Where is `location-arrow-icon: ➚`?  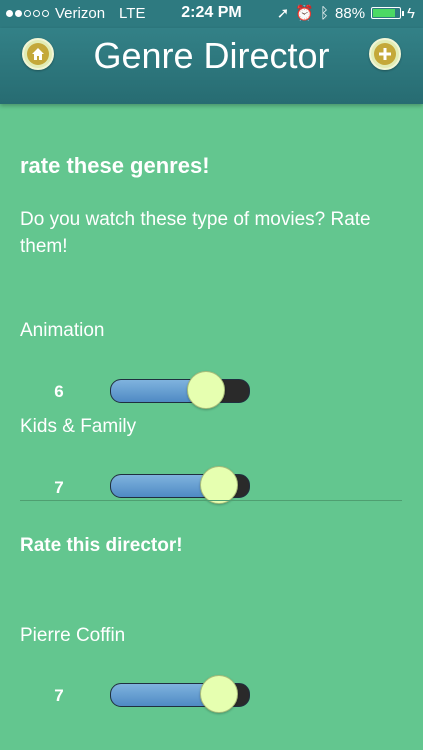 location-arrow-icon: ➚ is located at coordinates (283, 13).